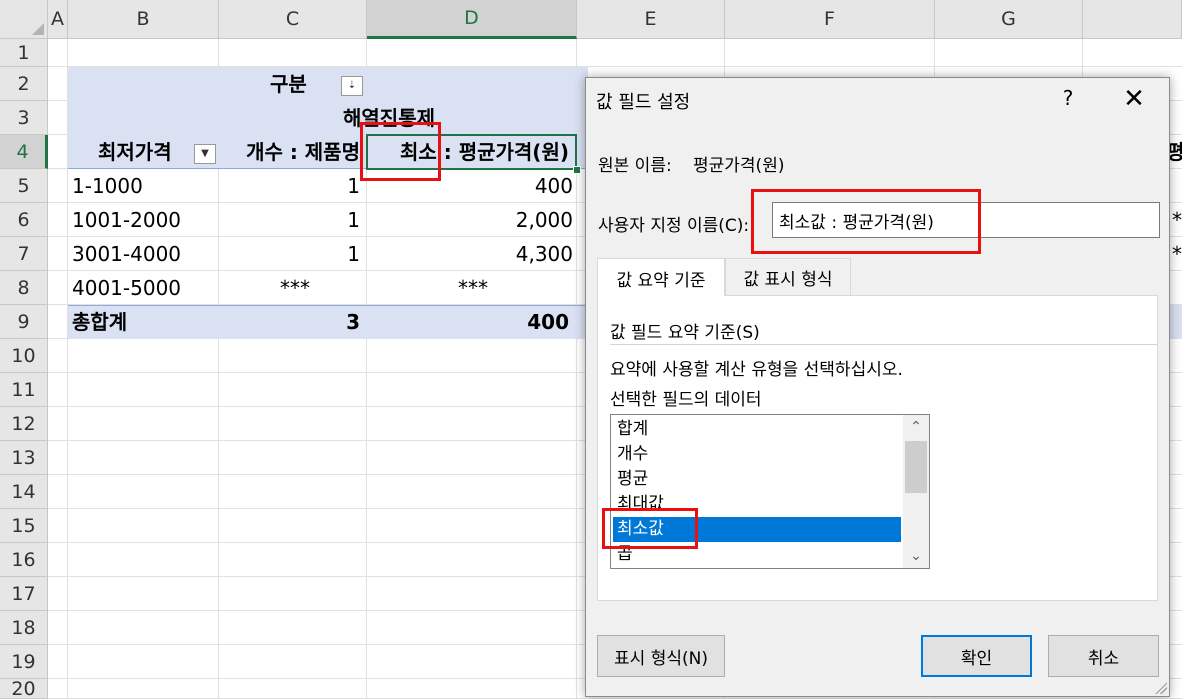  Describe the element at coordinates (651, 19) in the screenshot. I see `col-header-e: E` at that location.